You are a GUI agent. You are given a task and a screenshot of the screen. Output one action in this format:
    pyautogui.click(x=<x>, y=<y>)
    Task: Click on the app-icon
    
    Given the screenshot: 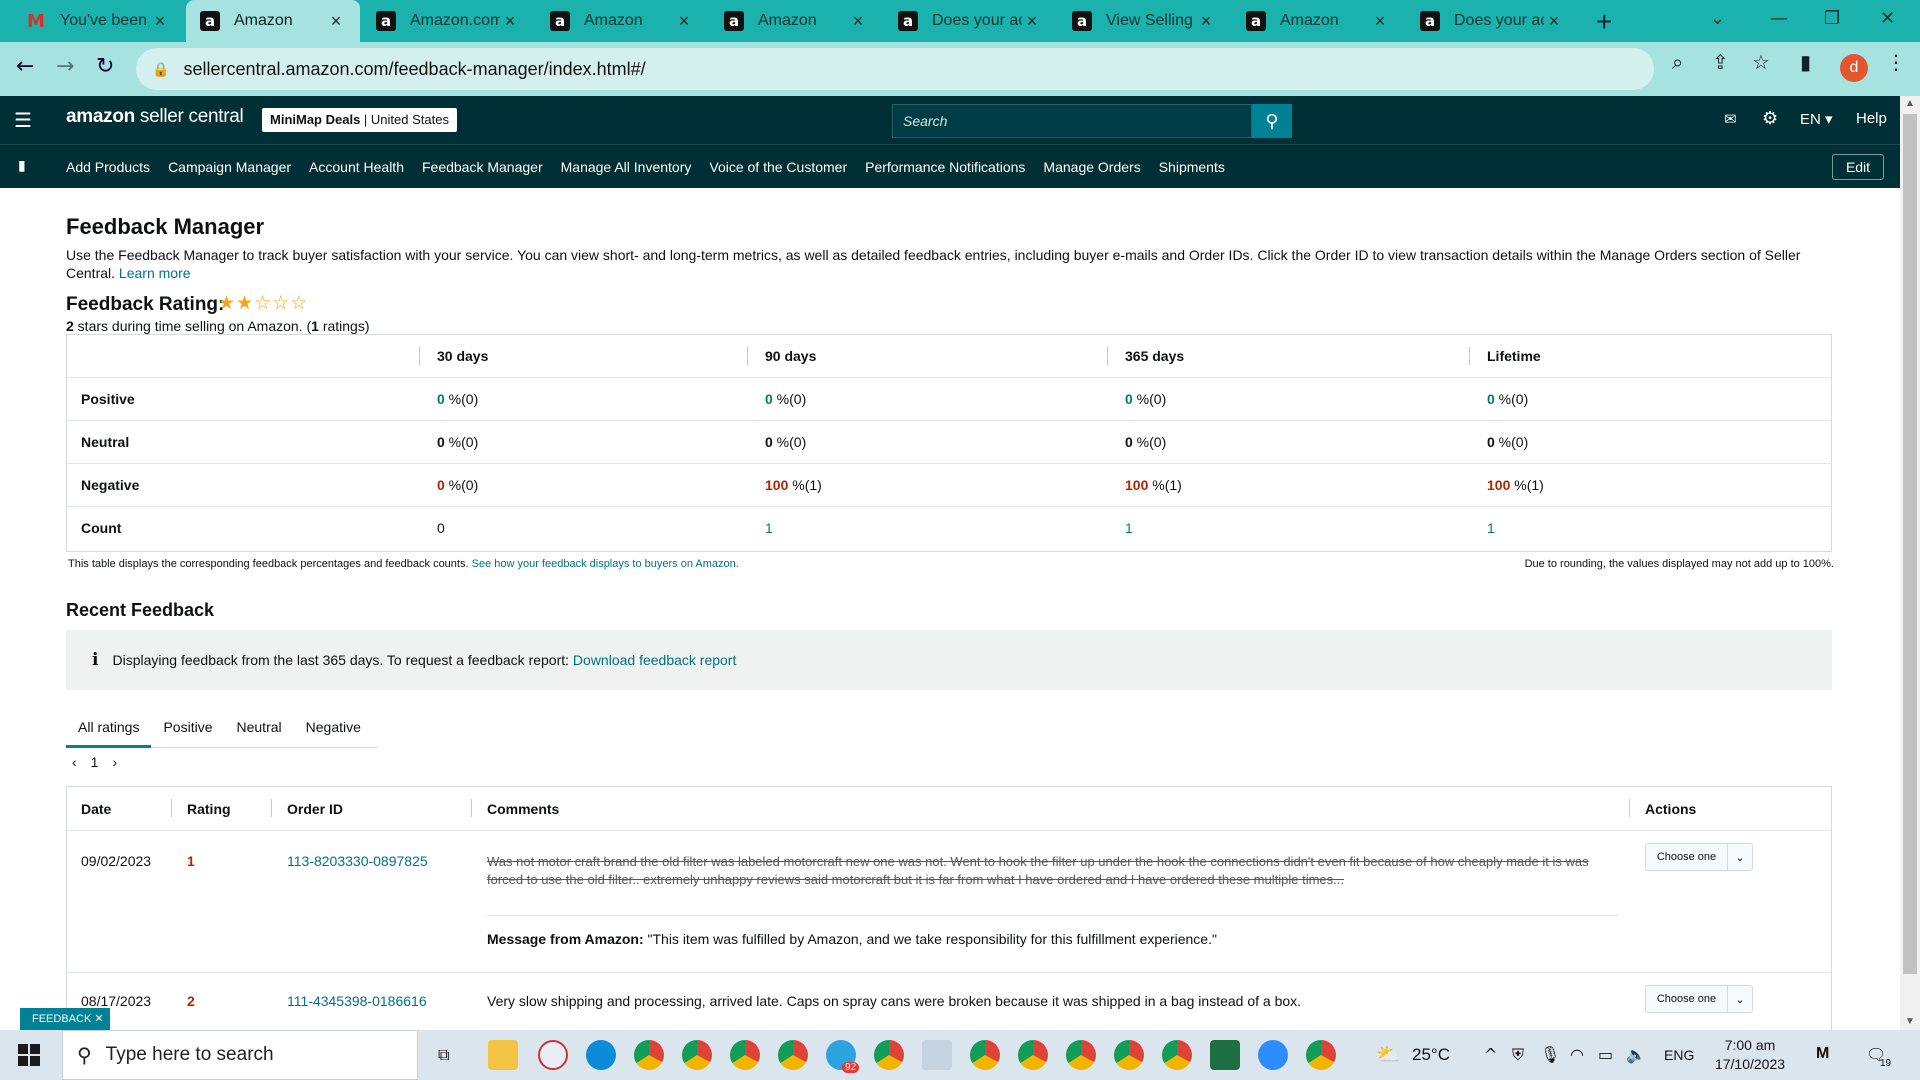 What is the action you would take?
    pyautogui.click(x=937, y=1055)
    